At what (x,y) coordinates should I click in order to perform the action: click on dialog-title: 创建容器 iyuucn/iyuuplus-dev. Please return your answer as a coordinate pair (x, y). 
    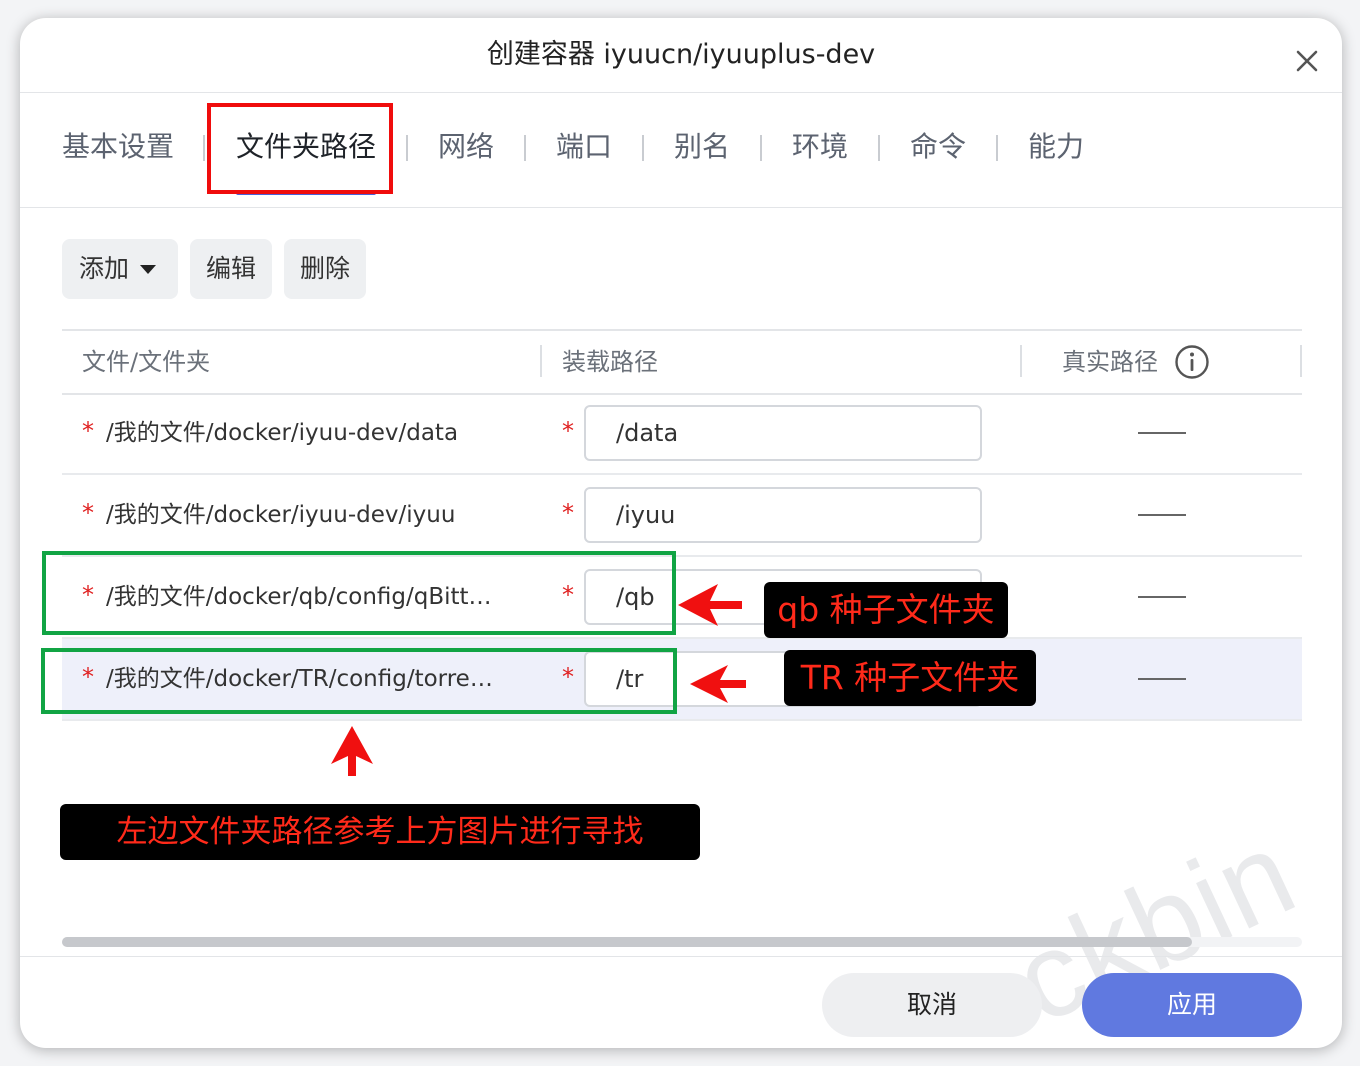
    Looking at the image, I should click on (681, 54).